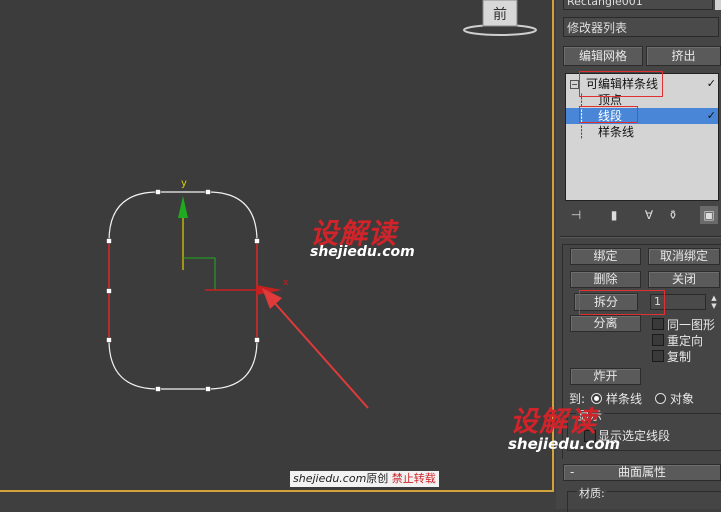  What do you see at coordinates (718, 5) in the screenshot?
I see `object-color-swatch` at bounding box center [718, 5].